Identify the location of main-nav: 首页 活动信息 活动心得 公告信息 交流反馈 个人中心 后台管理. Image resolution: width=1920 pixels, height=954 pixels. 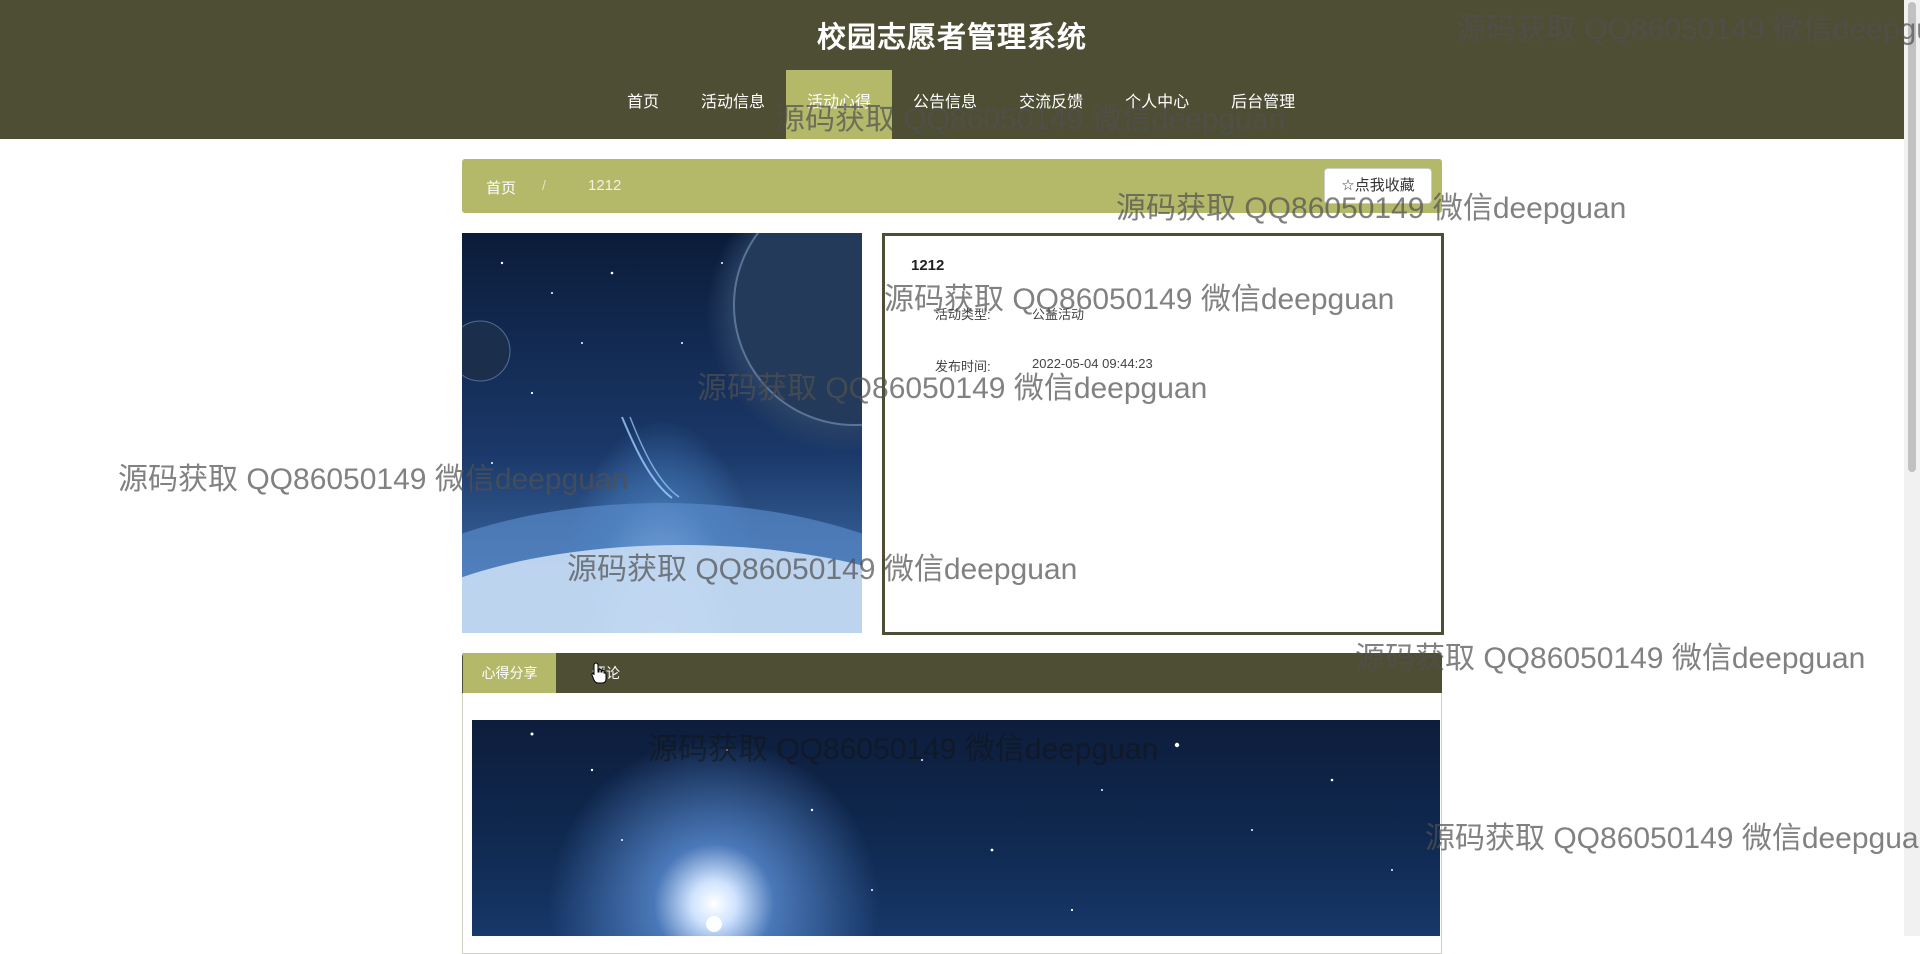
(952, 104).